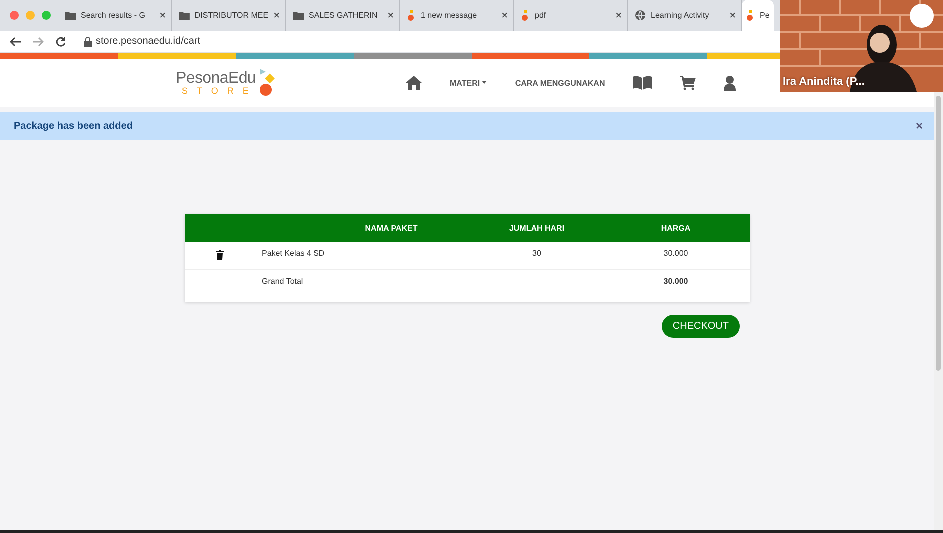 The height and width of the screenshot is (533, 943). What do you see at coordinates (537, 253) in the screenshot?
I see `table-cell-text: 30` at bounding box center [537, 253].